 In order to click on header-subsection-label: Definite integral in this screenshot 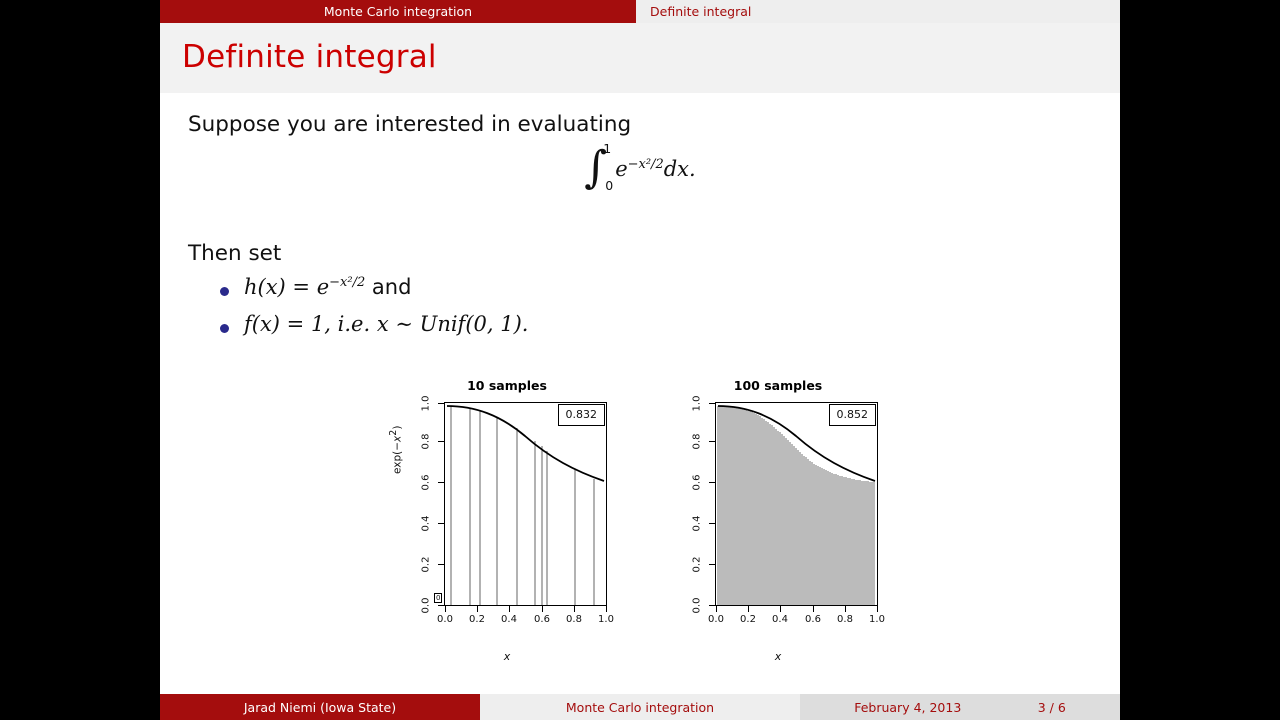, I will do `click(878, 11)`.